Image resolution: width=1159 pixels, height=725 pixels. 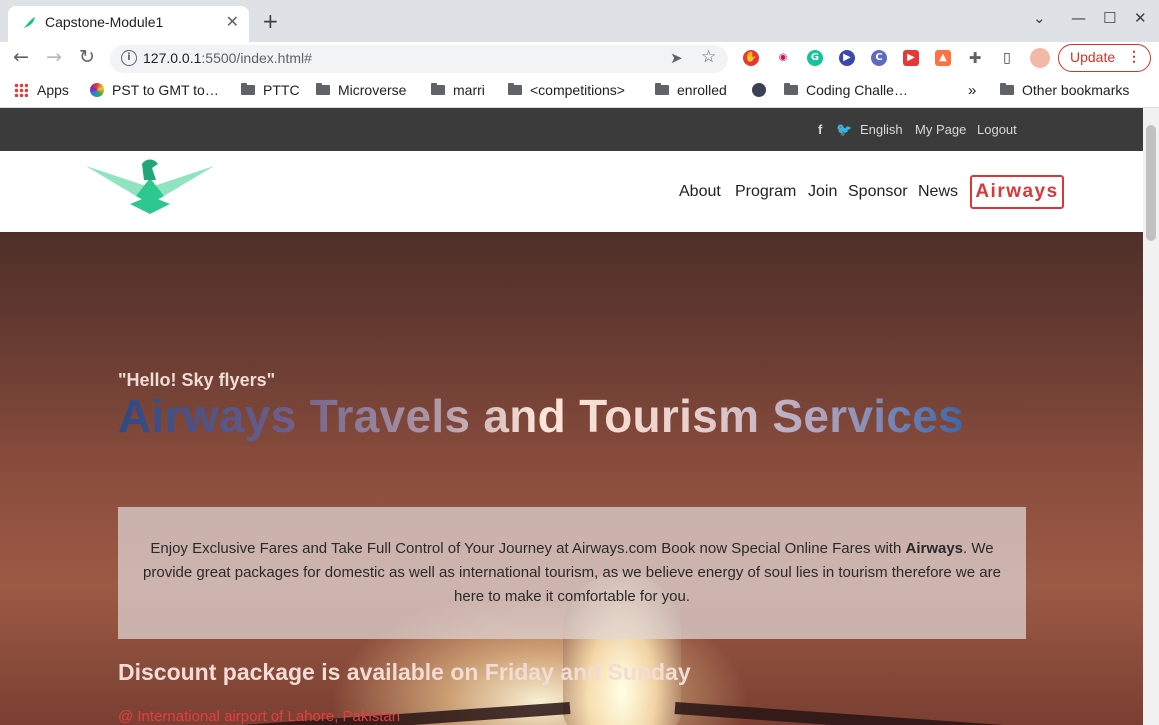 I want to click on reload-icon: ↻, so click(x=87, y=57).